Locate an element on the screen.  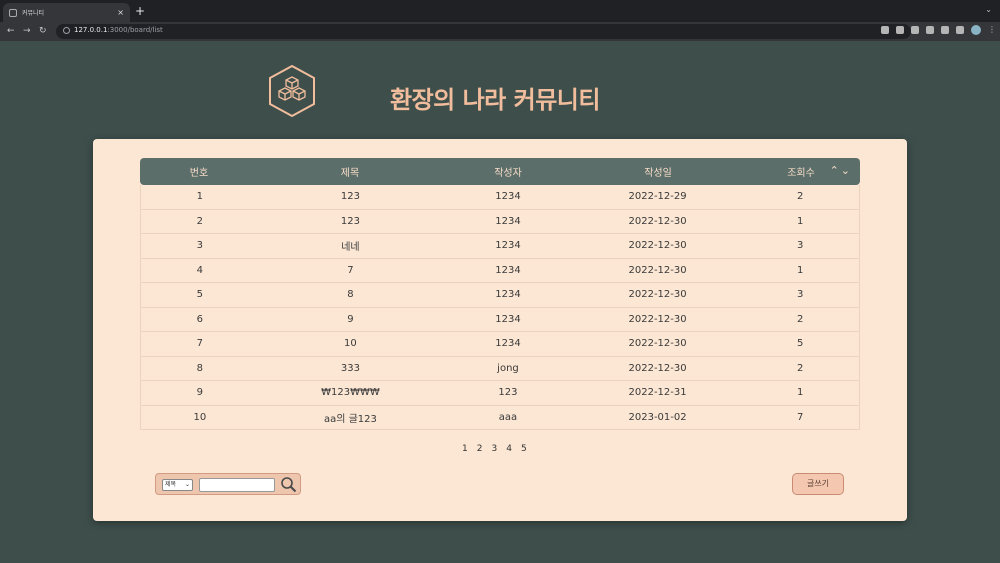
favicon-icon is located at coordinates (13, 12).